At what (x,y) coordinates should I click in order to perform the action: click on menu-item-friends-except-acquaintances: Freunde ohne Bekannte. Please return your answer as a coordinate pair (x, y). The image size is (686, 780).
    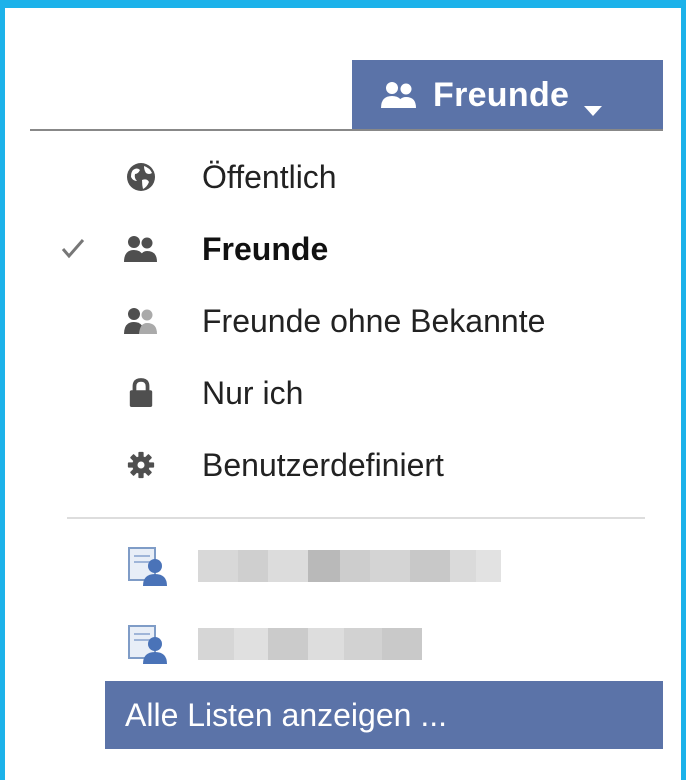
    Looking at the image, I should click on (334, 321).